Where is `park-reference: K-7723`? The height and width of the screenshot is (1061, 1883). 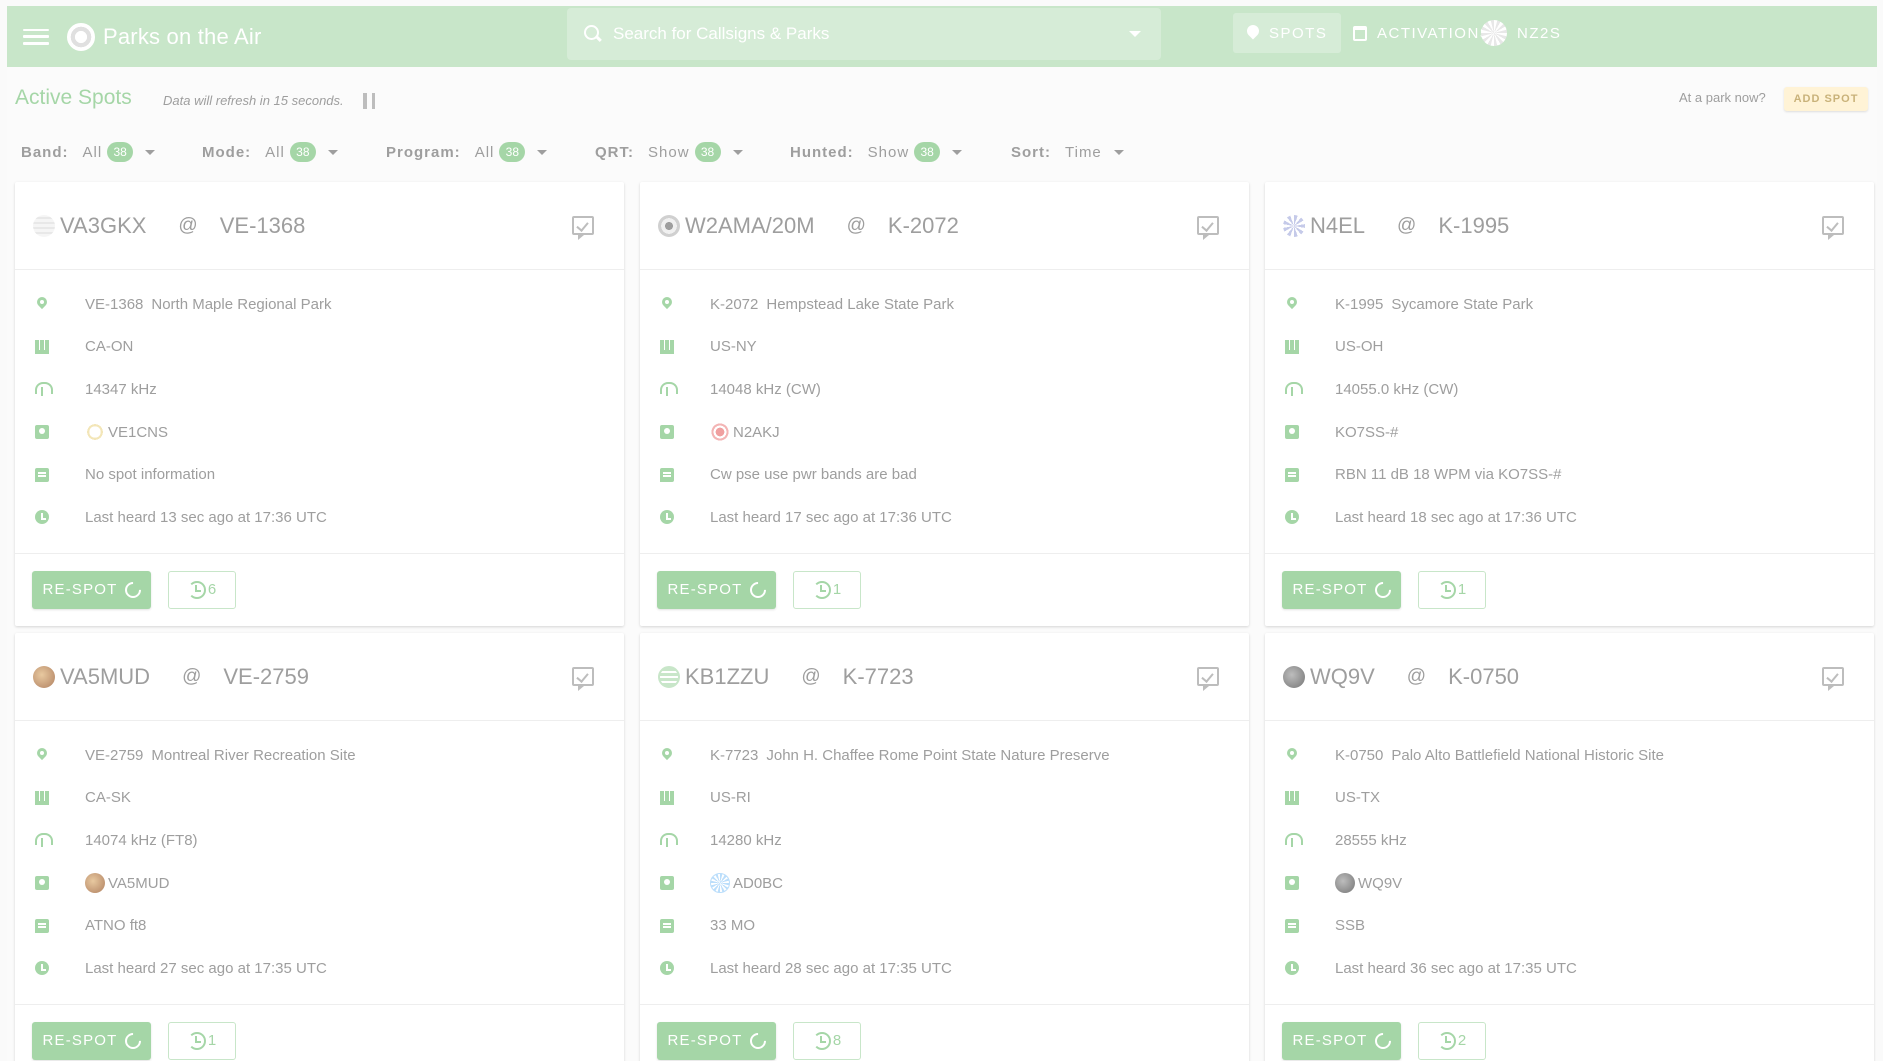
park-reference: K-7723 is located at coordinates (878, 677).